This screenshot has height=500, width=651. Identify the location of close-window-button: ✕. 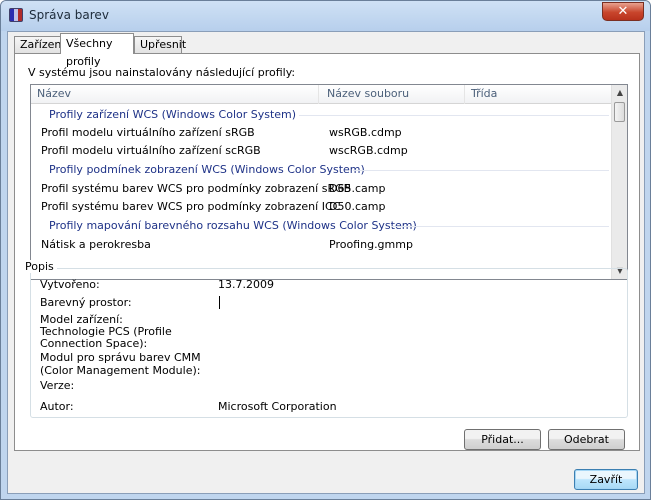
(623, 11).